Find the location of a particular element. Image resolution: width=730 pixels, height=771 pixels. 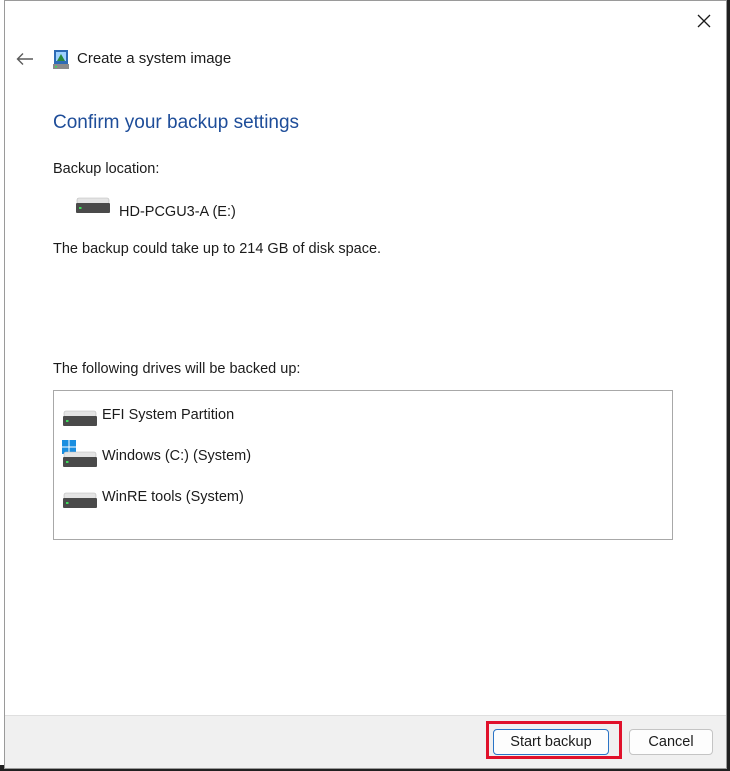

back-button is located at coordinates (25, 59).